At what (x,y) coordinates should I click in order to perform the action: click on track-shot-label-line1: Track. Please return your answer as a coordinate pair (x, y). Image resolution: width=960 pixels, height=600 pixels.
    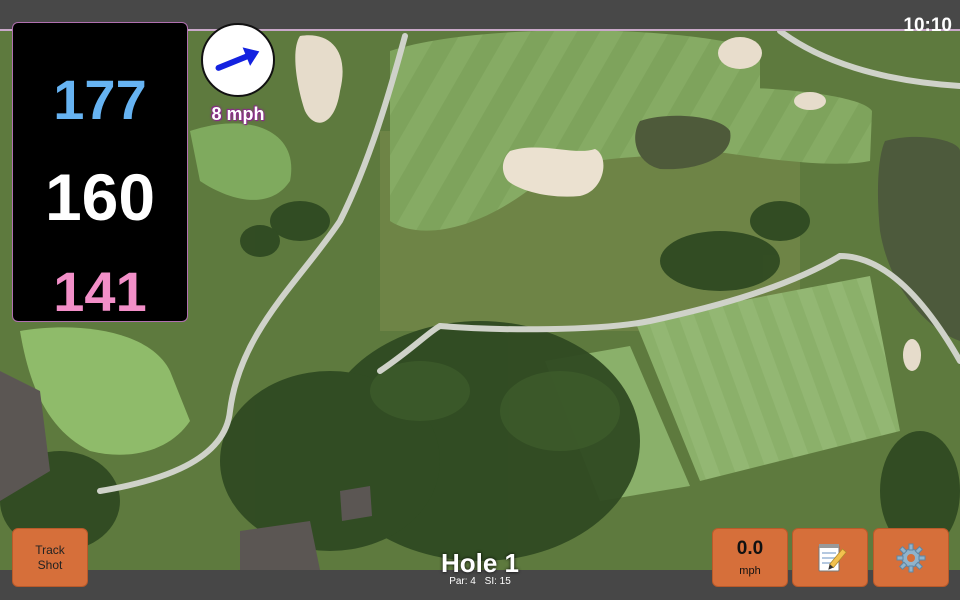
    Looking at the image, I should click on (50, 549).